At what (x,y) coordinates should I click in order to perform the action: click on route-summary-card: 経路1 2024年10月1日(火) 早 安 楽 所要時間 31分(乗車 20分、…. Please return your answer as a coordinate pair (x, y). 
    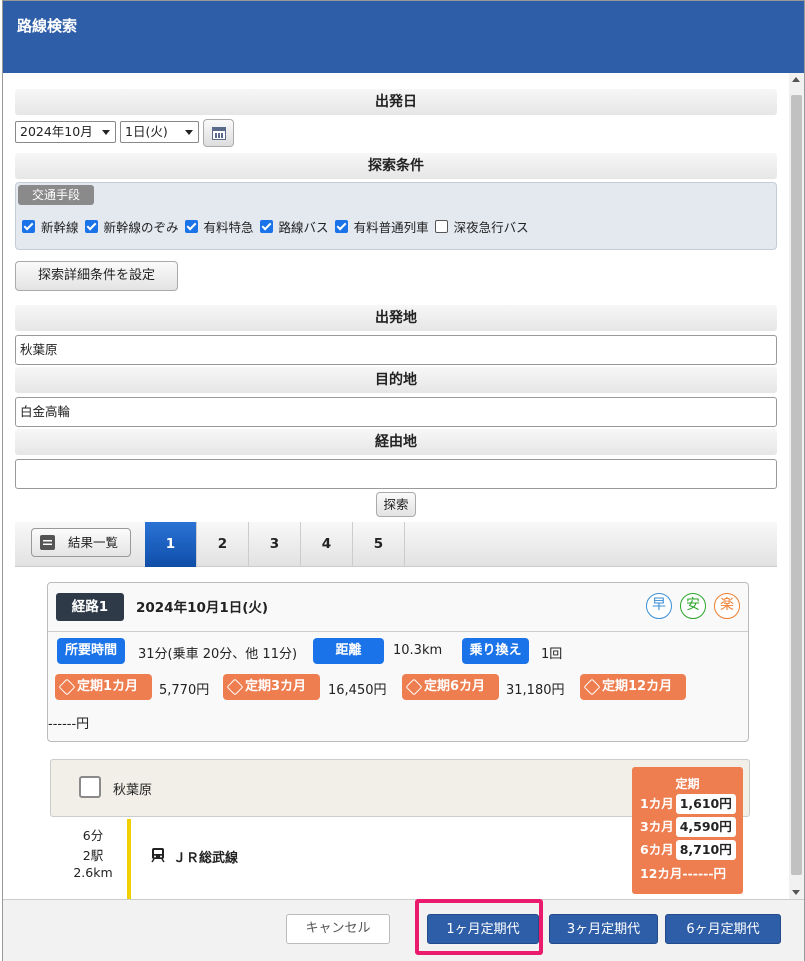
    Looking at the image, I should click on (398, 662).